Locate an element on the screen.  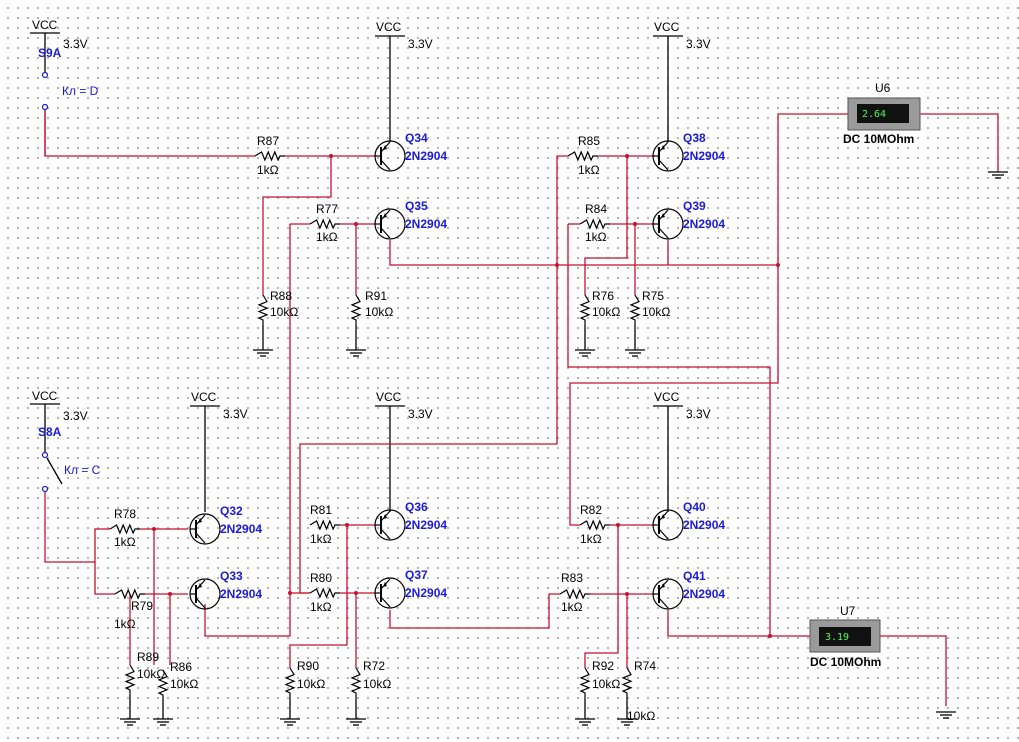
vcc-supply-q38: VCC 3.3V is located at coordinates (682, 81).